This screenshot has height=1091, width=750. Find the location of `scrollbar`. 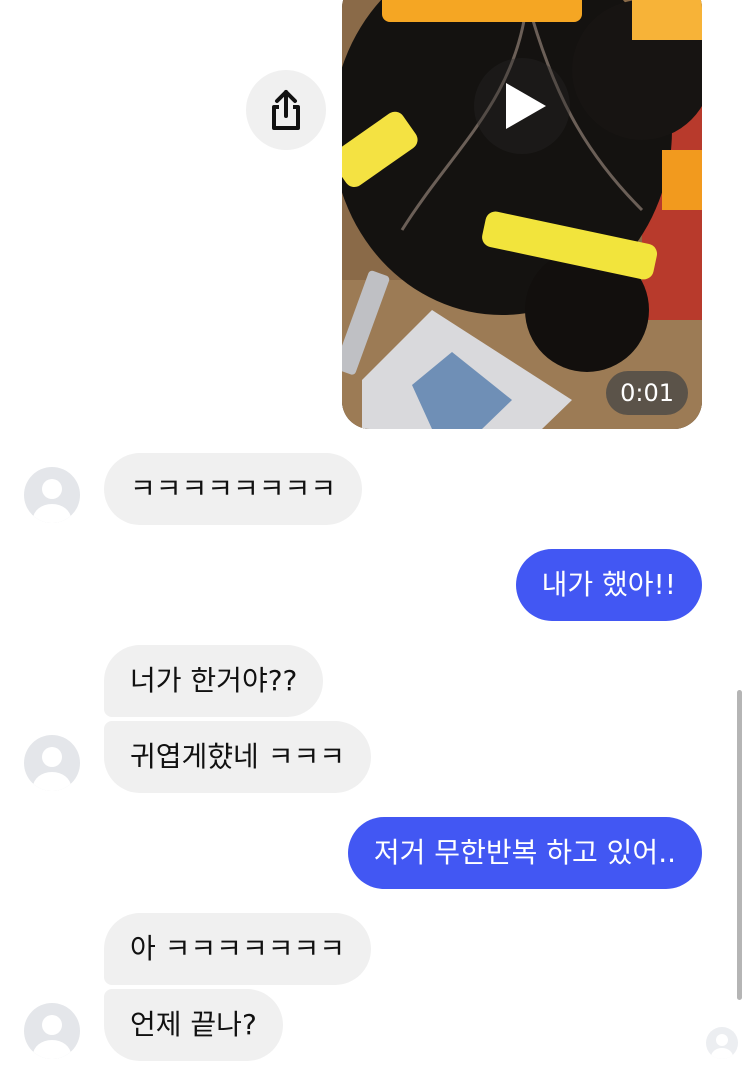

scrollbar is located at coordinates (739, 845).